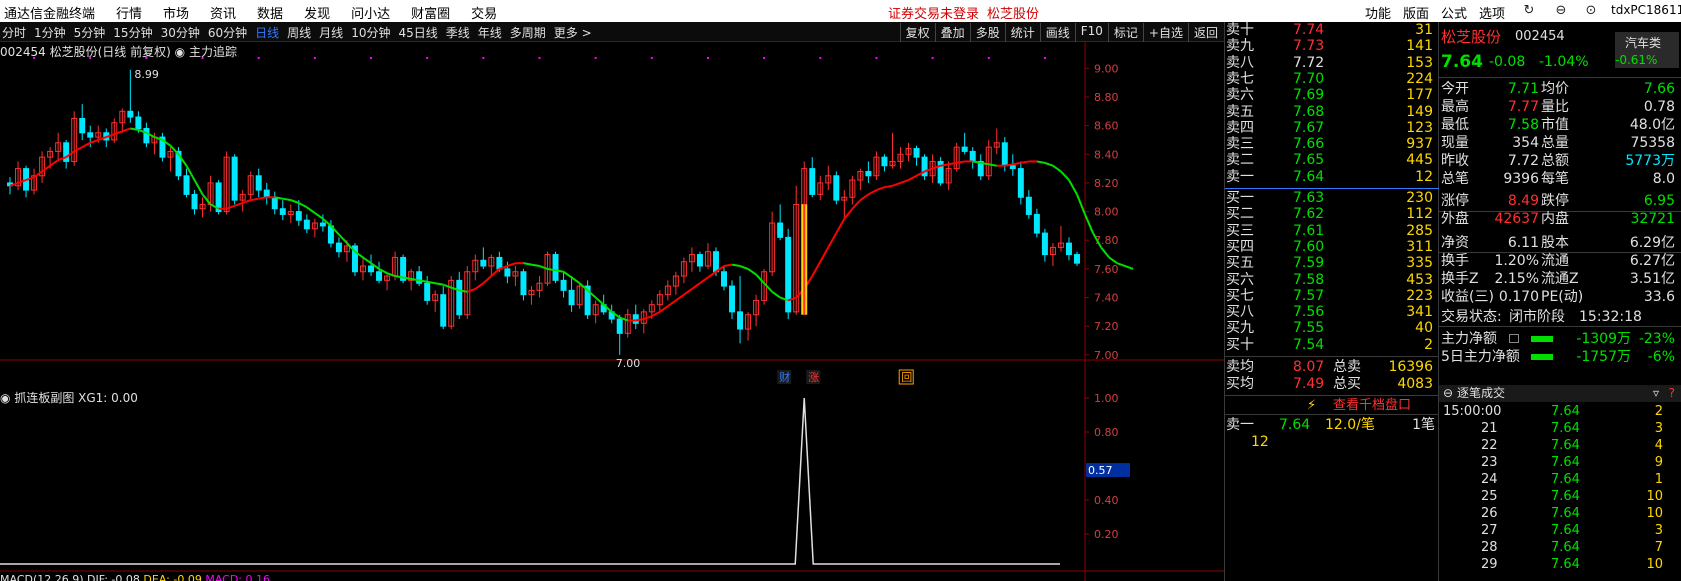 Image resolution: width=1681 pixels, height=581 pixels. Describe the element at coordinates (1240, 144) in the screenshot. I see `level-label: 卖三` at that location.